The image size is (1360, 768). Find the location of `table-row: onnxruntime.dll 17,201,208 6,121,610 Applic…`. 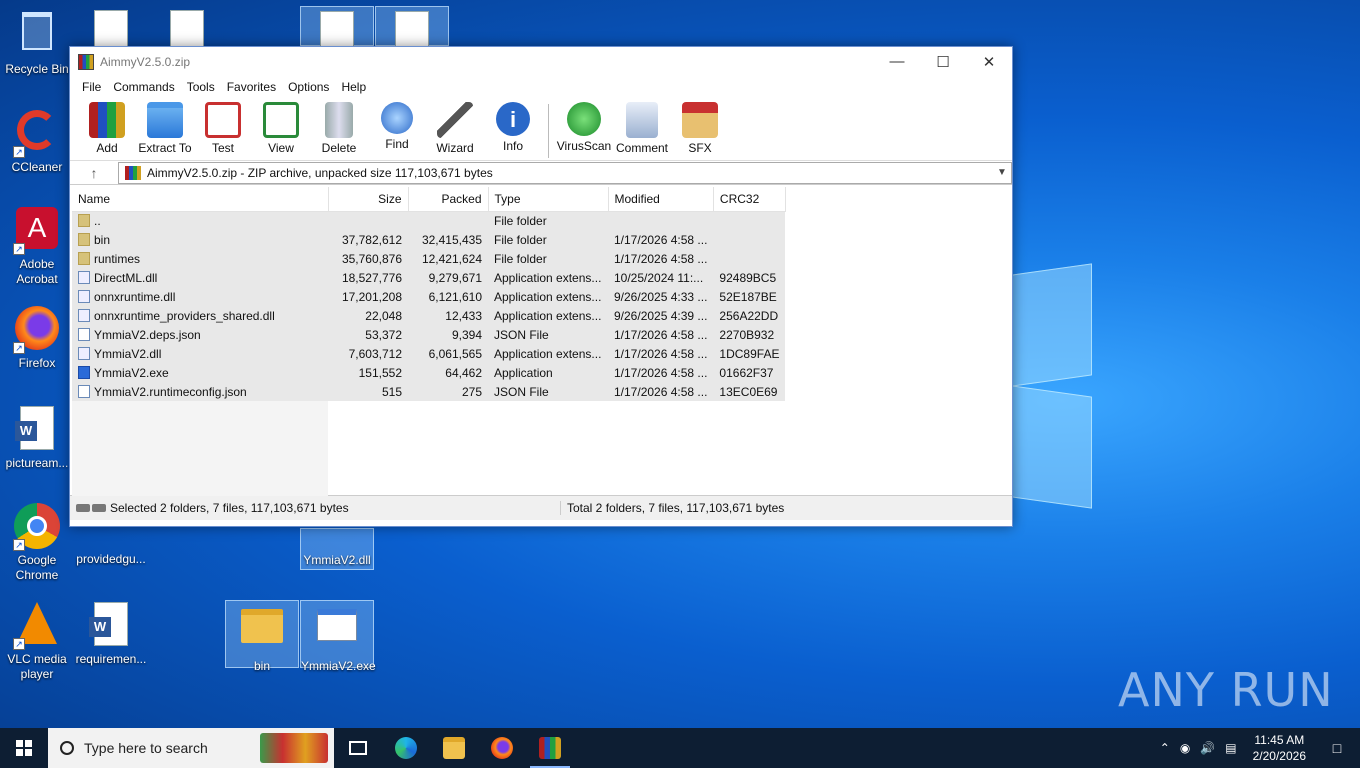

table-row: onnxruntime.dll 17,201,208 6,121,610 Applic… is located at coordinates (429, 296).